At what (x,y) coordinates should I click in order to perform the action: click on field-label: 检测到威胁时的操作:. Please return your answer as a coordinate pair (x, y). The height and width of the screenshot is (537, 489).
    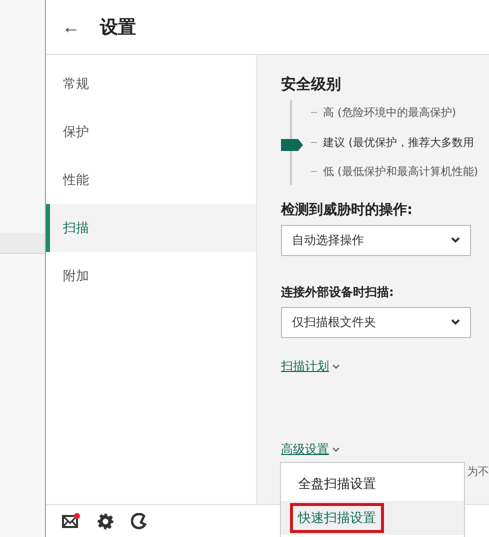
    Looking at the image, I should click on (347, 209).